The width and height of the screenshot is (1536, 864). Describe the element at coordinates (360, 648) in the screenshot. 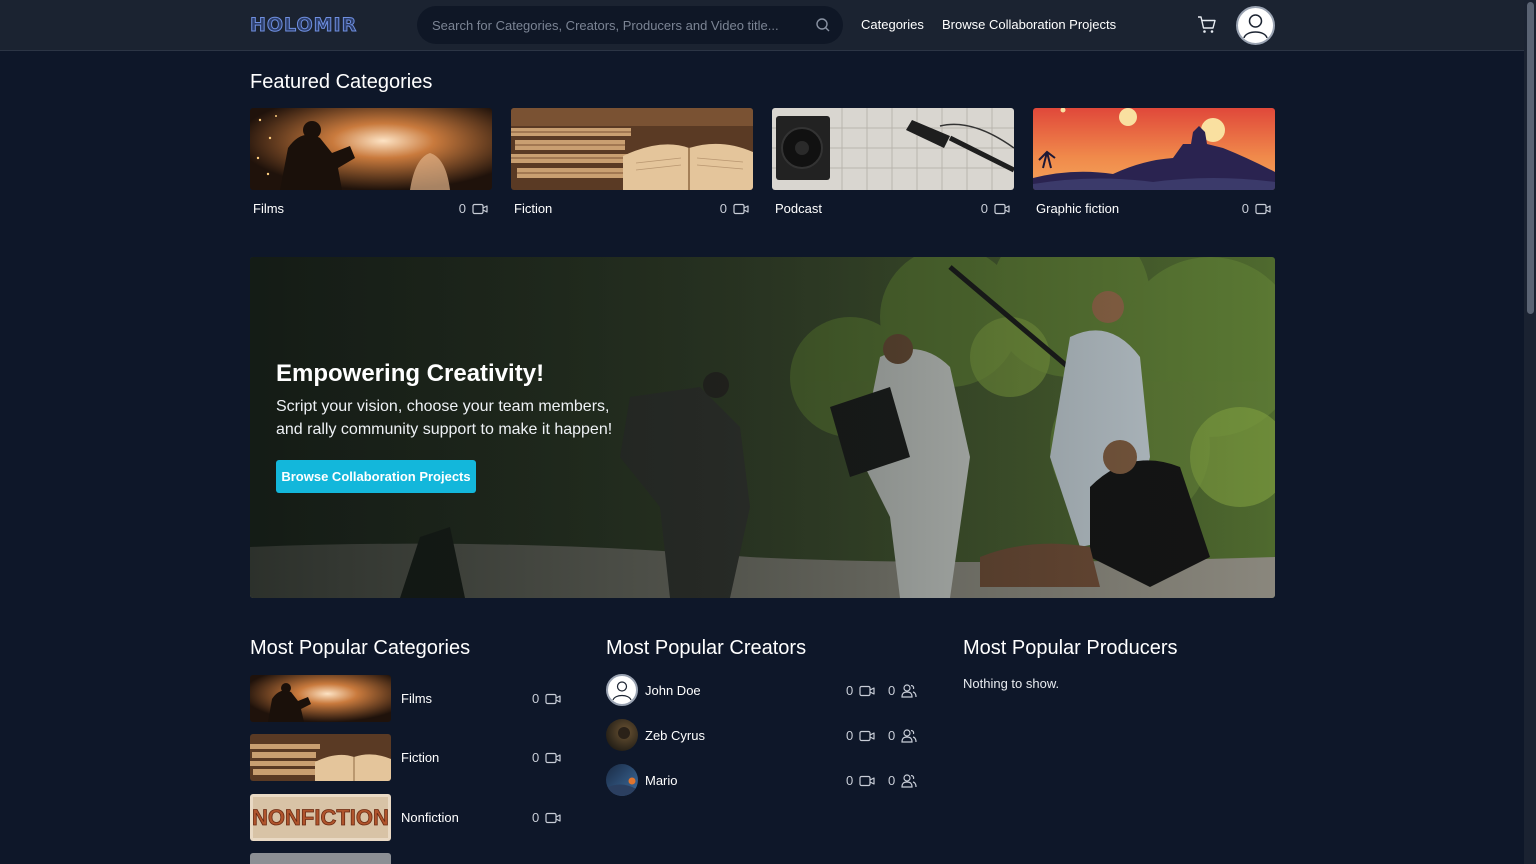

I see `popular-categories-title: Most Popular Categories` at that location.